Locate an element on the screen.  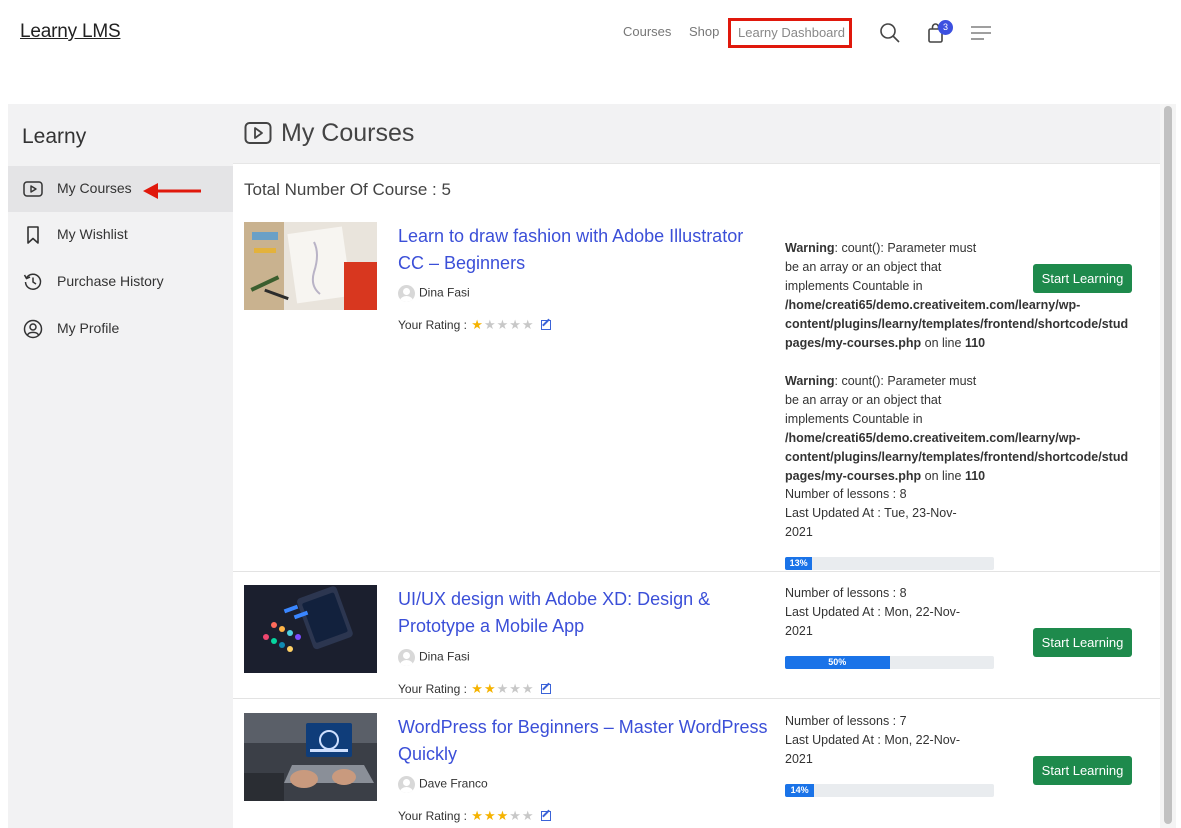
sidebar-title: Learny is located at coordinates (54, 136).